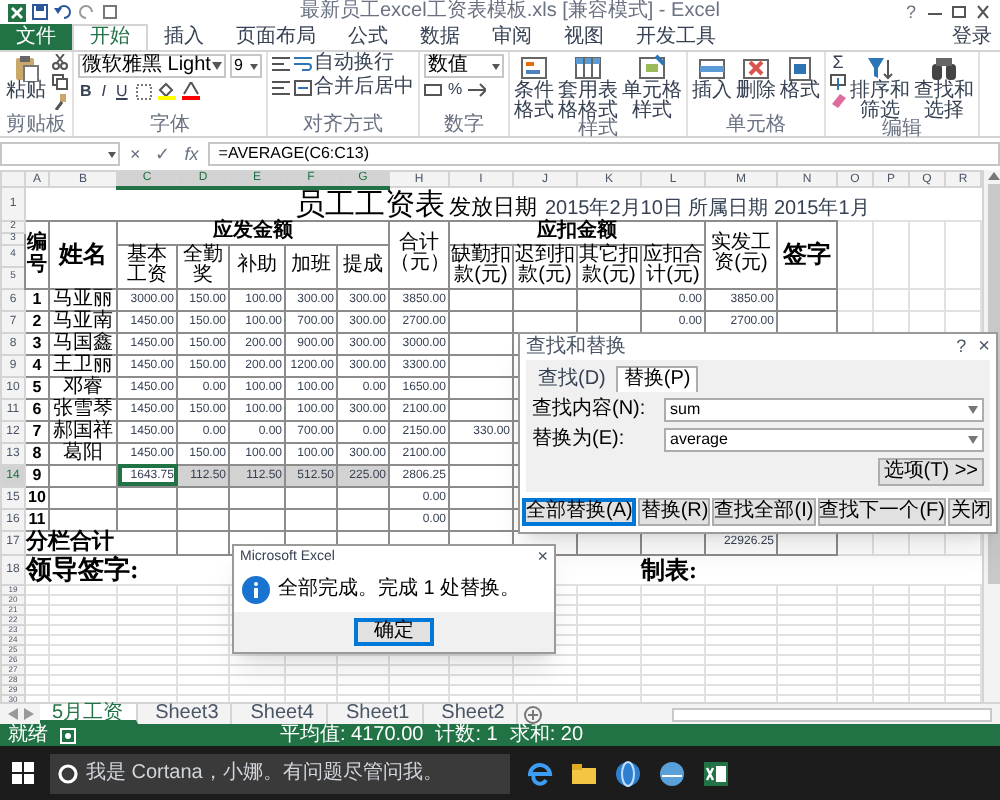 The height and width of the screenshot is (800, 1000). Describe the element at coordinates (464, 126) in the screenshot. I see `group-label: 数字` at that location.